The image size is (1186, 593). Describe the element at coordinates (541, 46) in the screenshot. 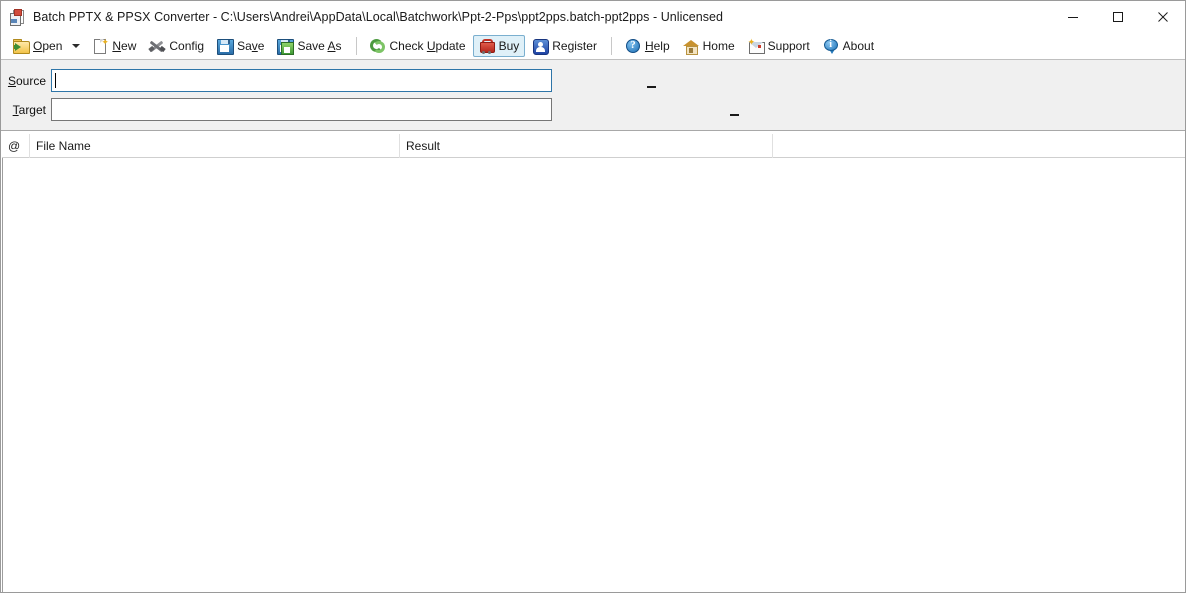

I see `user-register-icon` at that location.